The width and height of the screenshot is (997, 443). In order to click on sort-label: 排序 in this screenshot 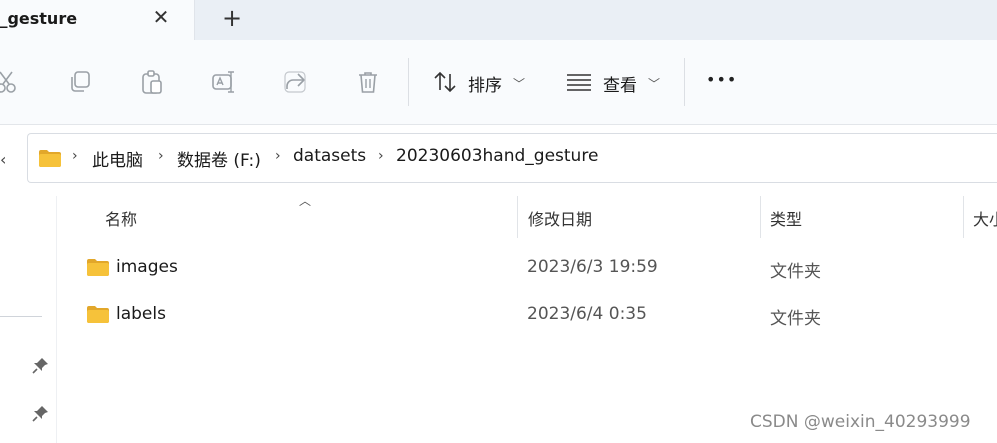, I will do `click(485, 86)`.